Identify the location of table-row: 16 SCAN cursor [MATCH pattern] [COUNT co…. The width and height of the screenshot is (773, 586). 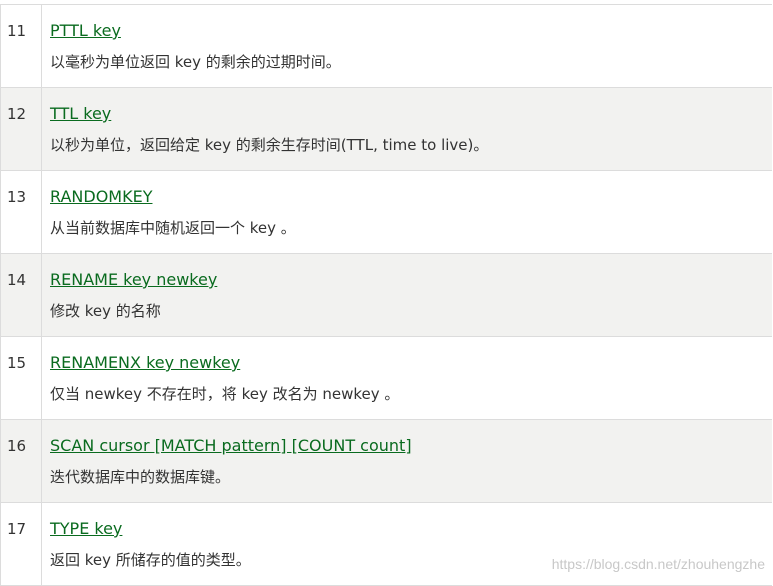
(386, 461).